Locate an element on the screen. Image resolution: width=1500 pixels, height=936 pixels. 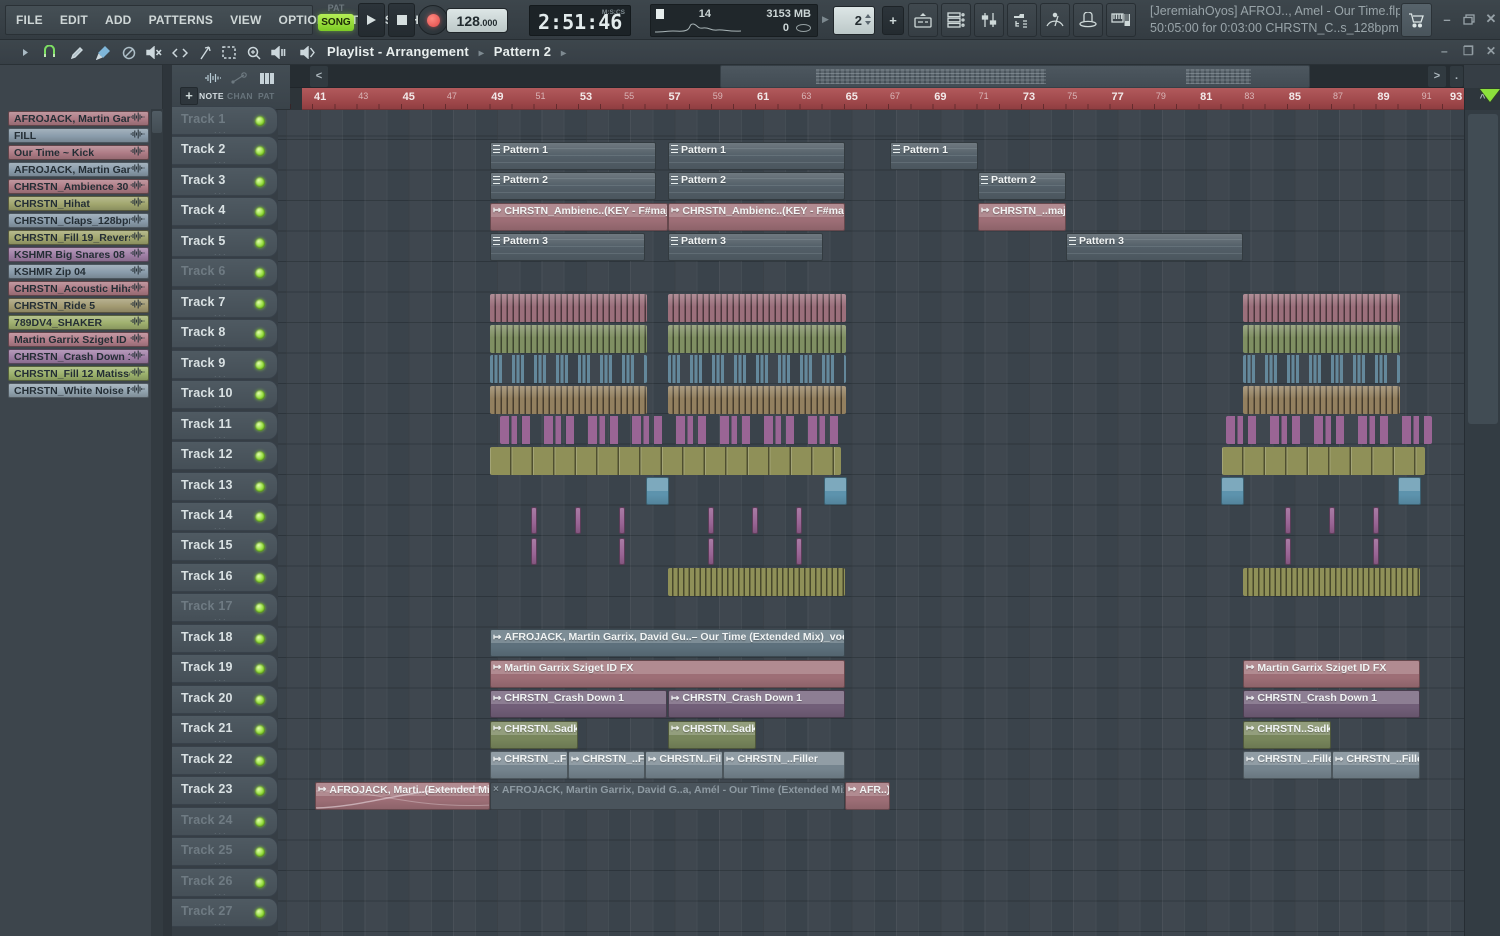
tempo-display: 128.000 is located at coordinates (477, 20).